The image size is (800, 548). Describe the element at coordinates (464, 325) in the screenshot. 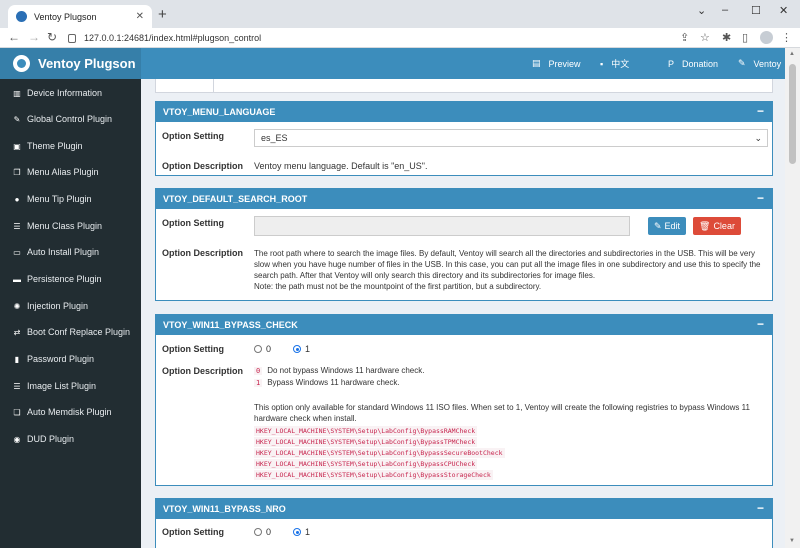

I see `box-header: VTOY_WIN11_BYPASS_CHECK −` at that location.